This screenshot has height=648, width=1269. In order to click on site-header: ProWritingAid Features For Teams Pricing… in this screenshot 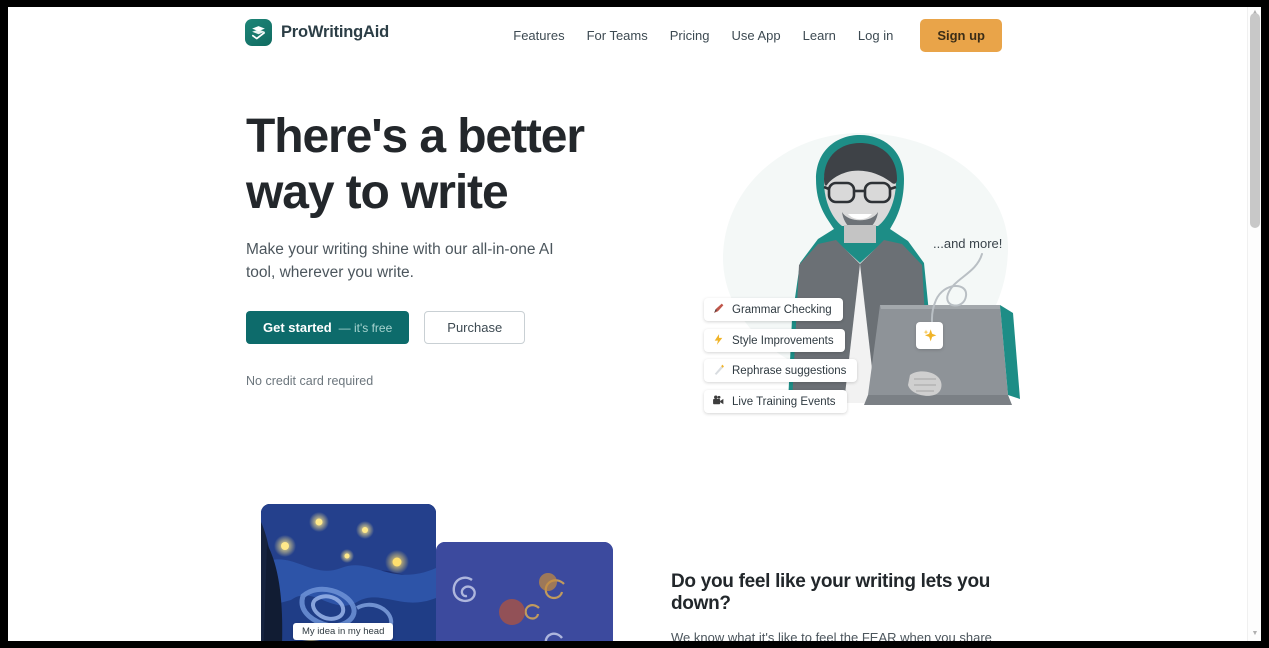, I will do `click(627, 35)`.